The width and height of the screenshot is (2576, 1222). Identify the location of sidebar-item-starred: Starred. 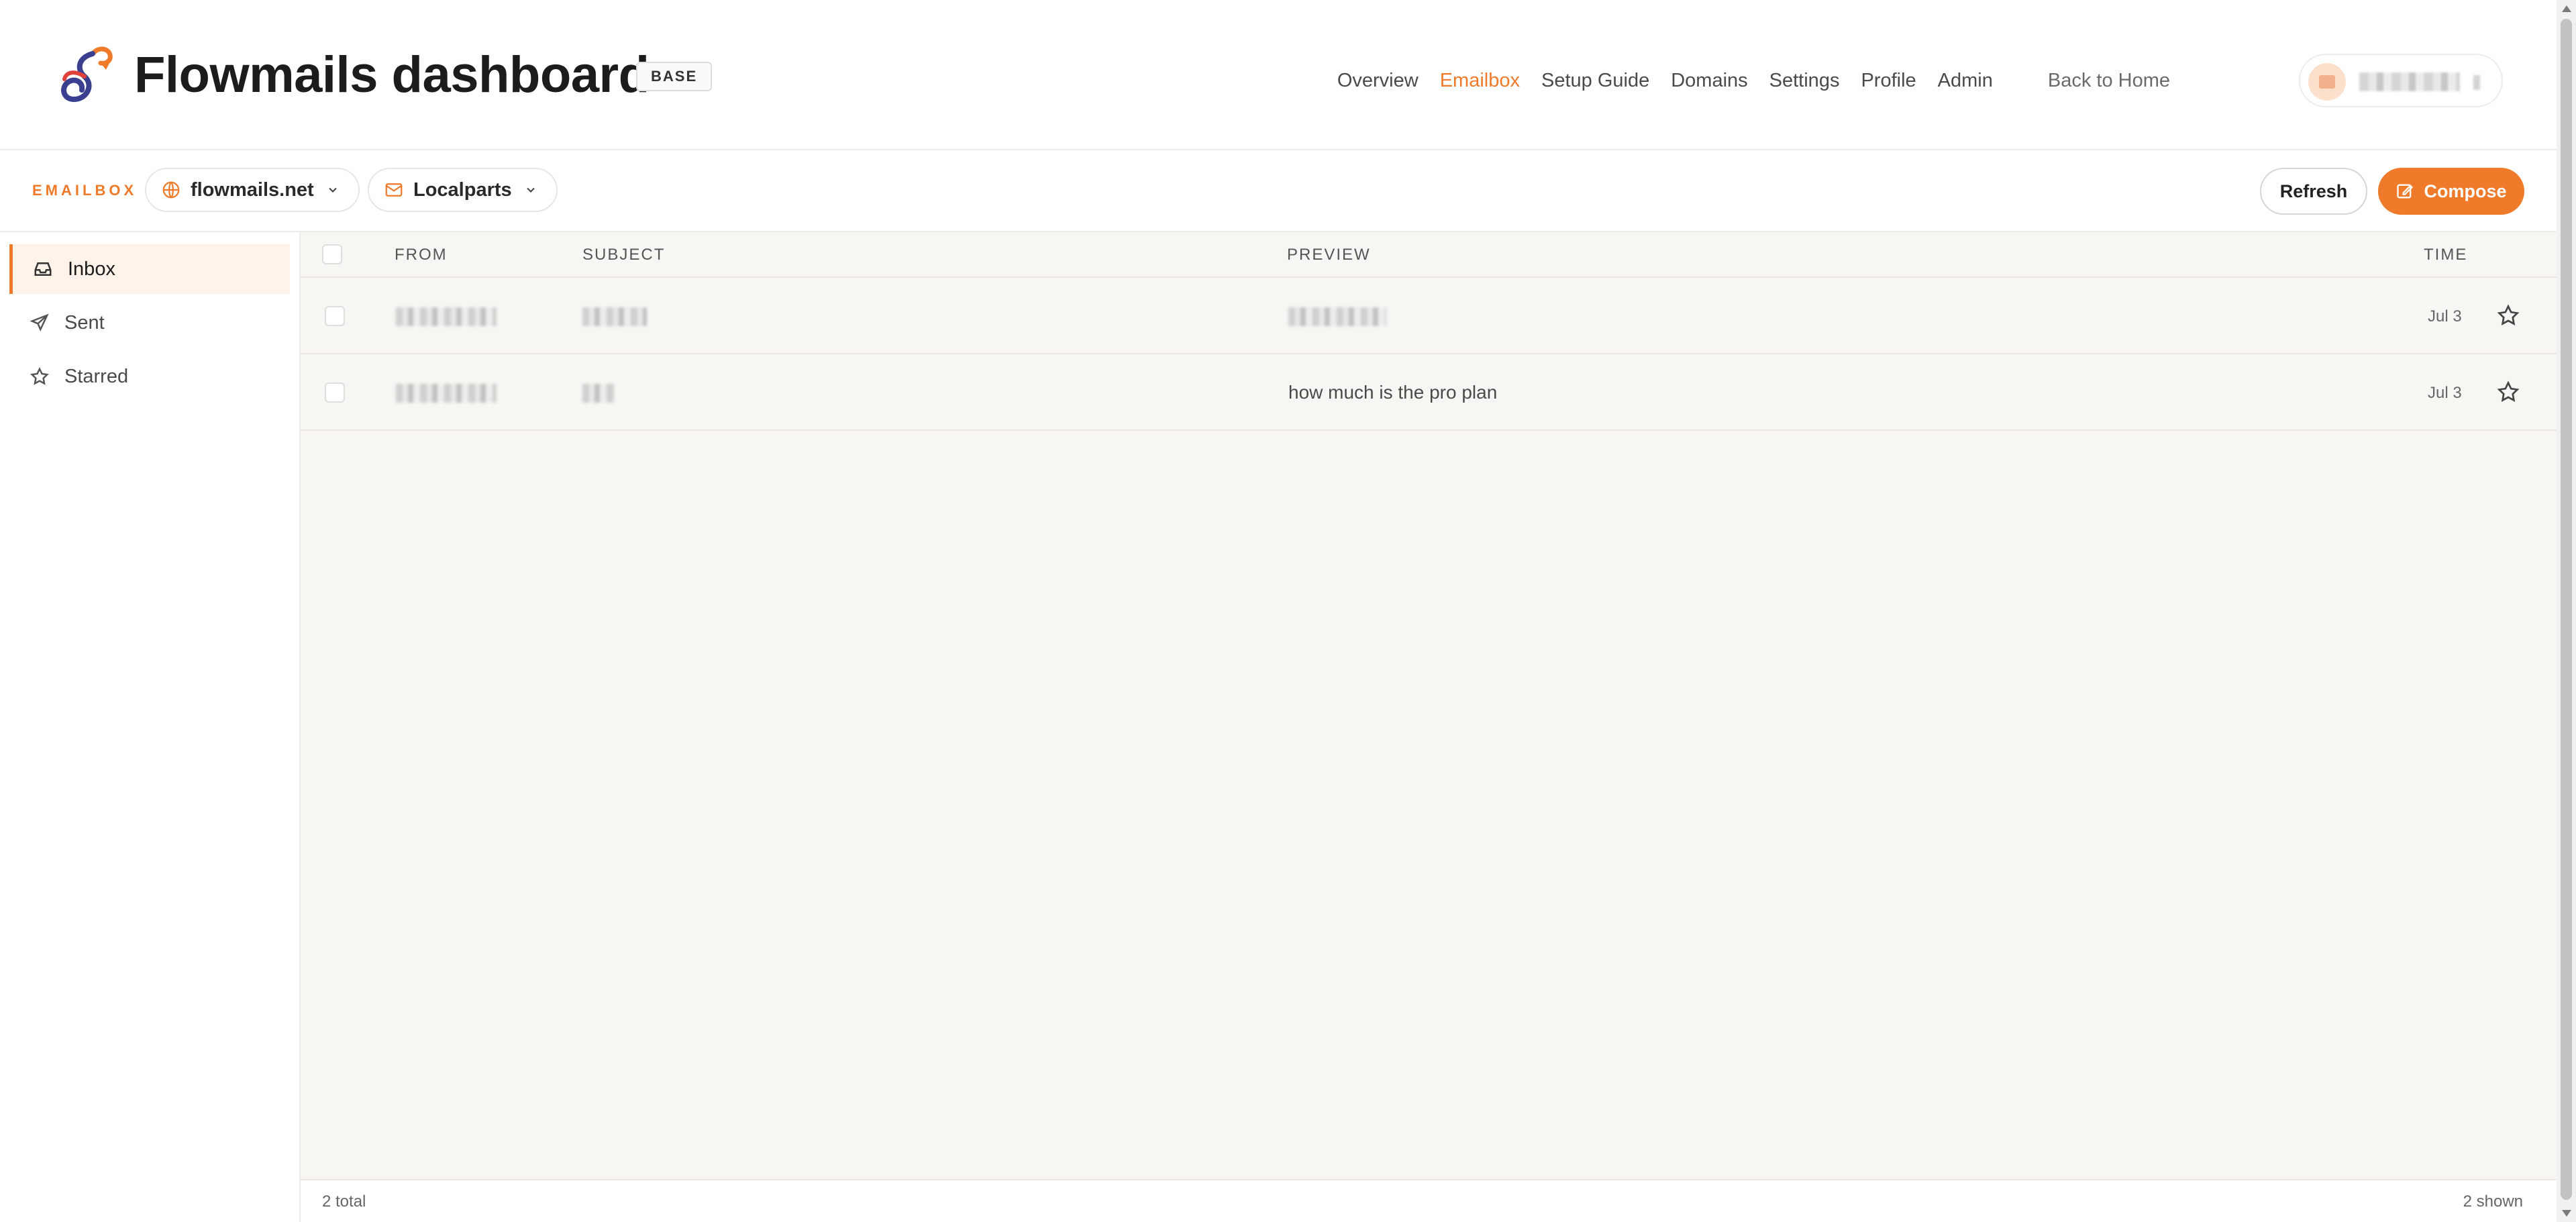
(149, 376).